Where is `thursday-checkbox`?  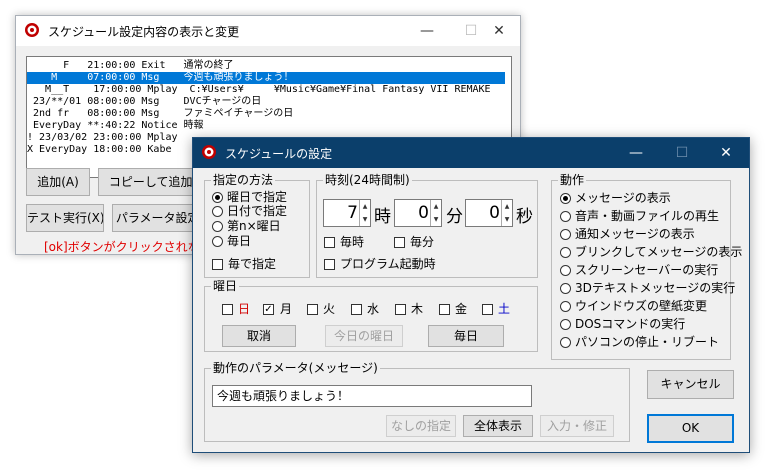
thursday-checkbox is located at coordinates (400, 309).